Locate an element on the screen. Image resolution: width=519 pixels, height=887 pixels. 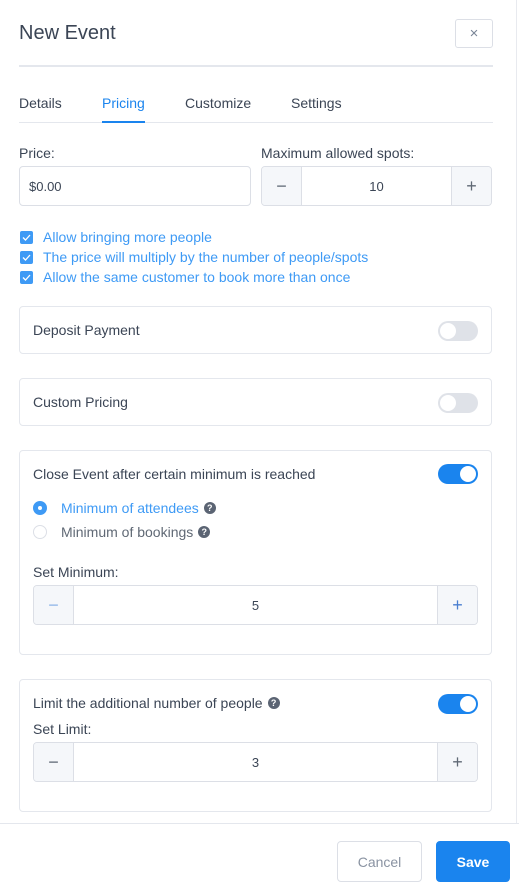
radio-minimum-attendees: Minimum of attendees ? is located at coordinates (124, 508).